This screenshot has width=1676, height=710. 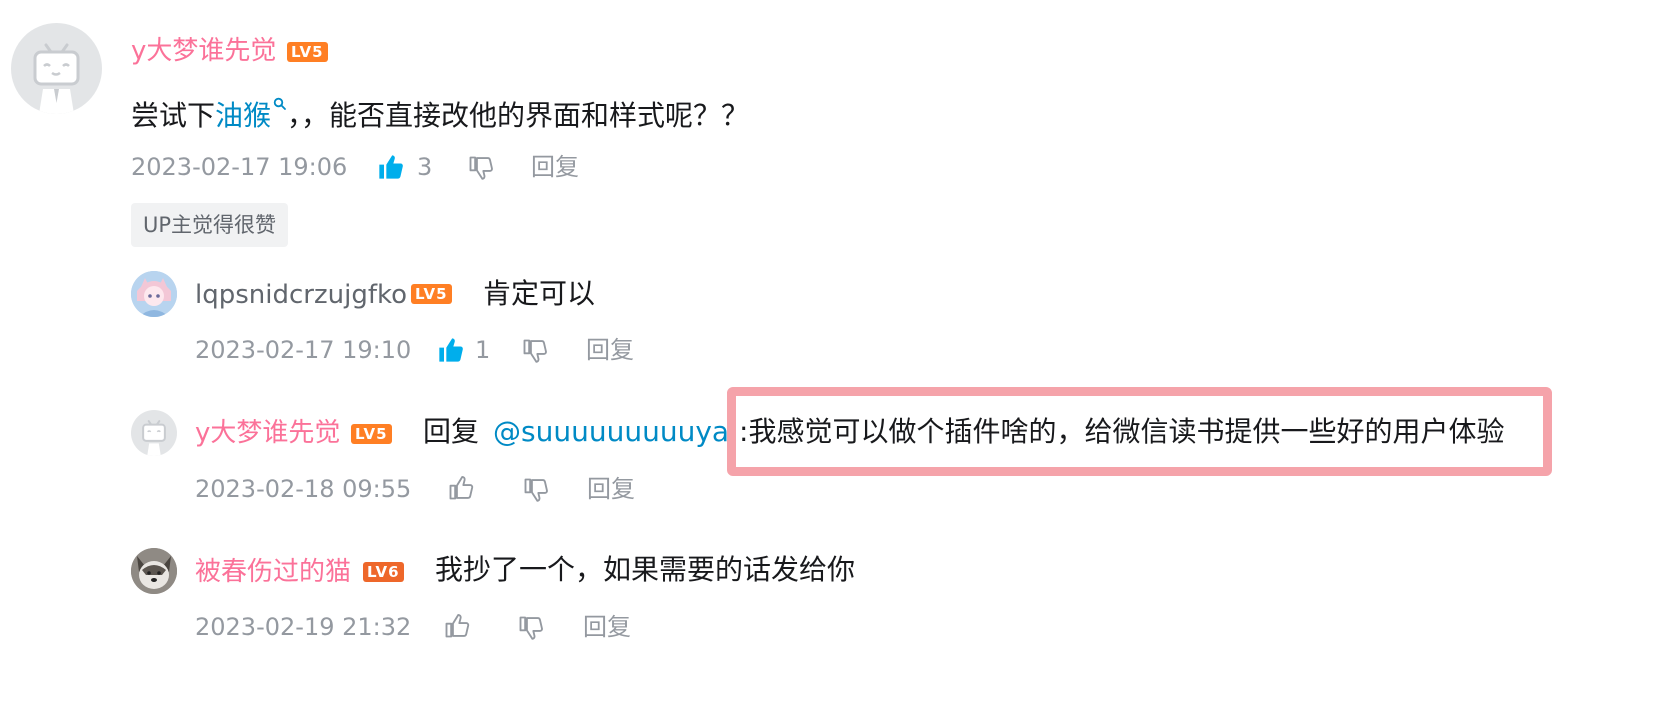 I want to click on reply-username: lqpsnidcrzujgfko, so click(x=301, y=295).